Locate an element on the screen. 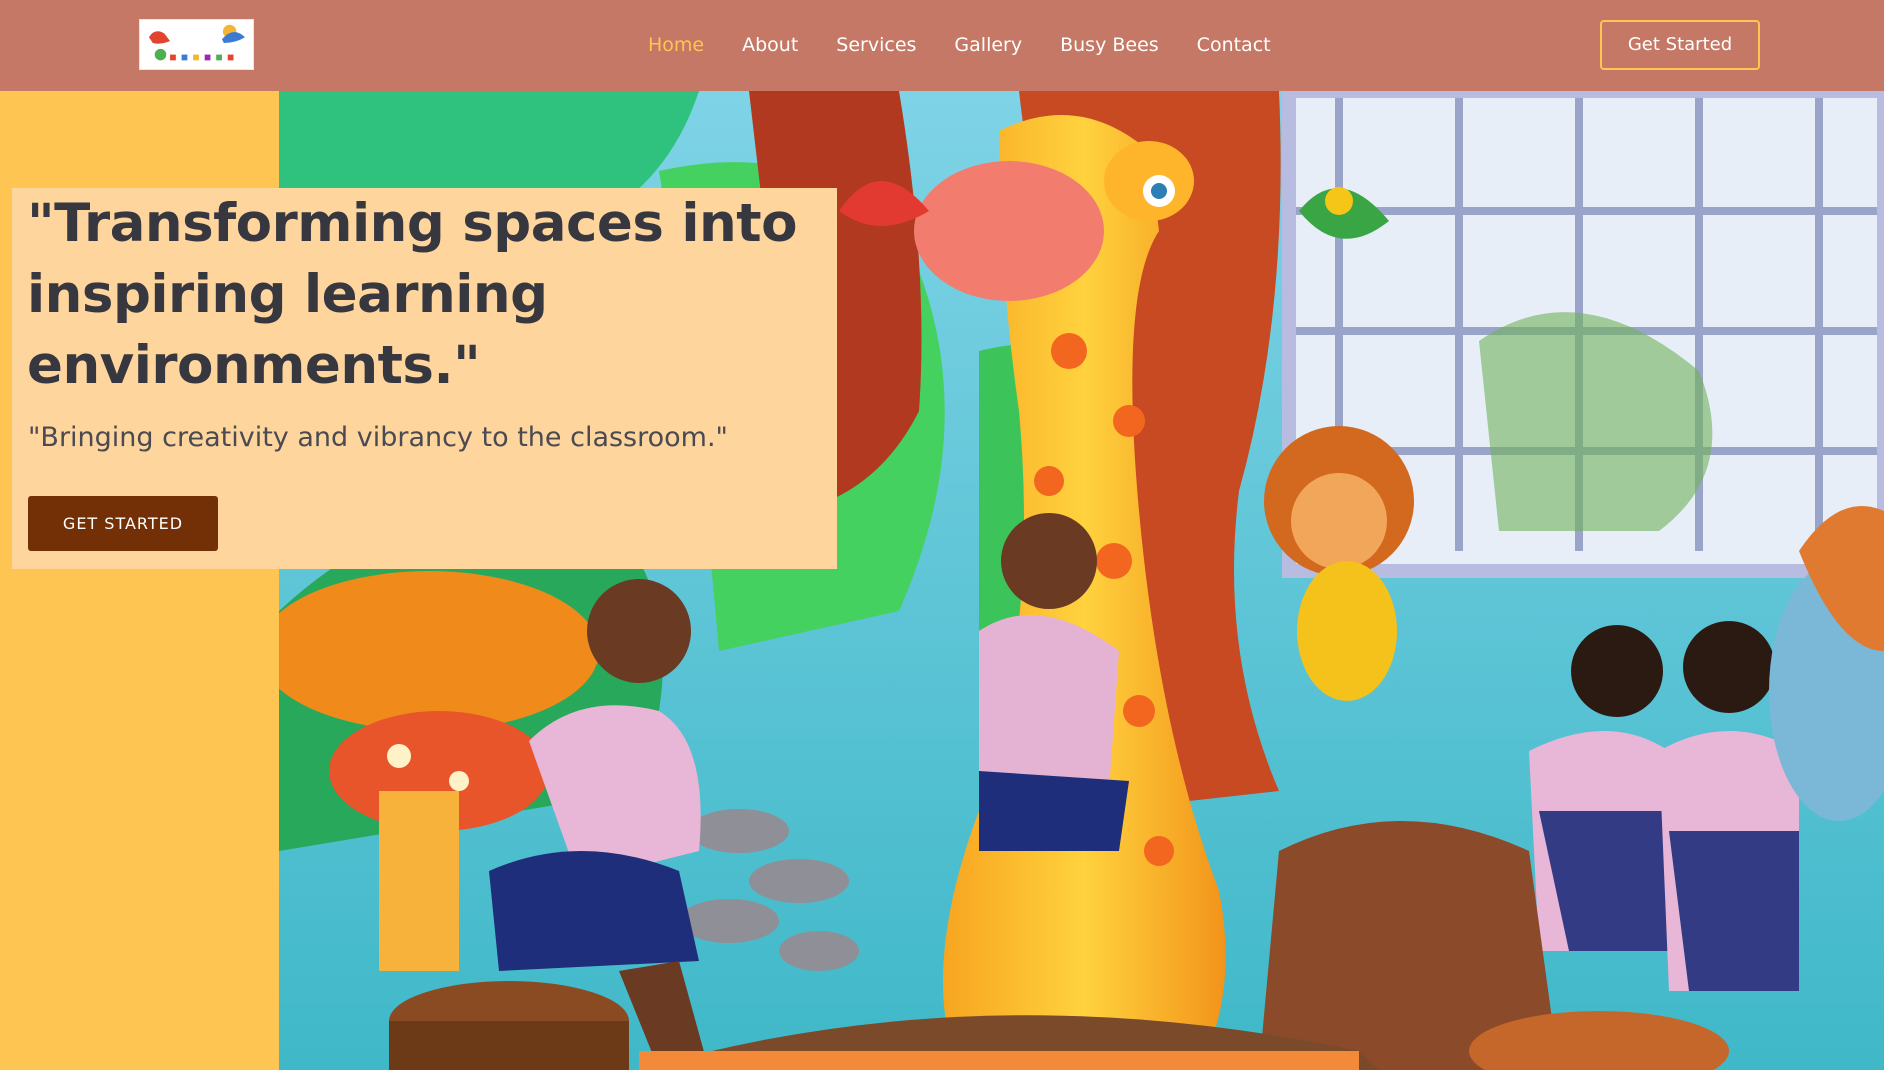 This screenshot has height=1070, width=1884. nav-home: Home is located at coordinates (676, 45).